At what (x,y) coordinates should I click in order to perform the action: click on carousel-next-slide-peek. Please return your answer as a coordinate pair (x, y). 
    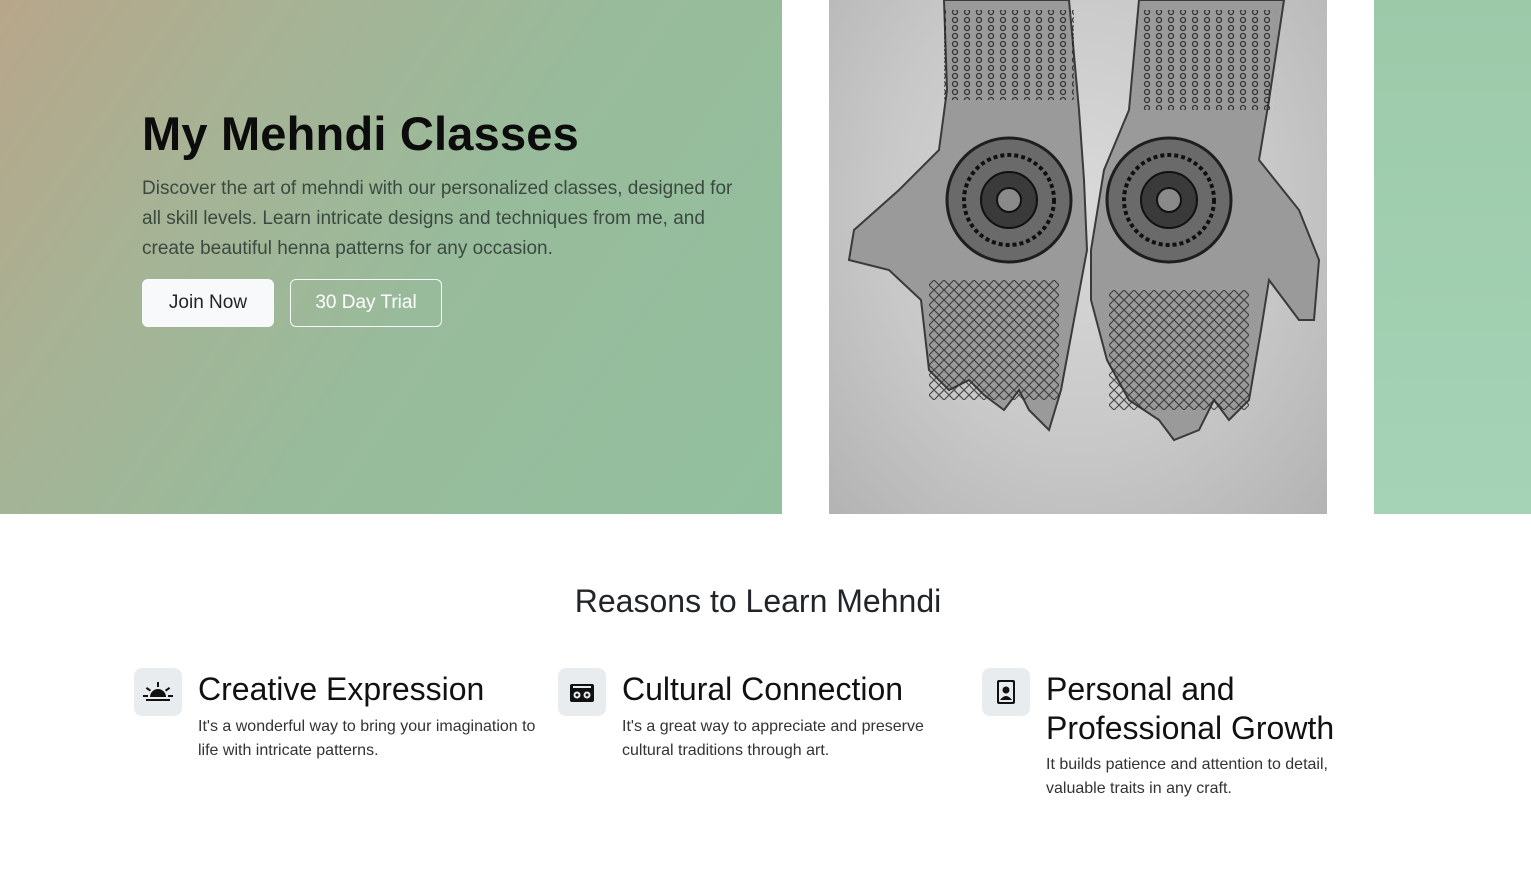
    Looking at the image, I should click on (1452, 257).